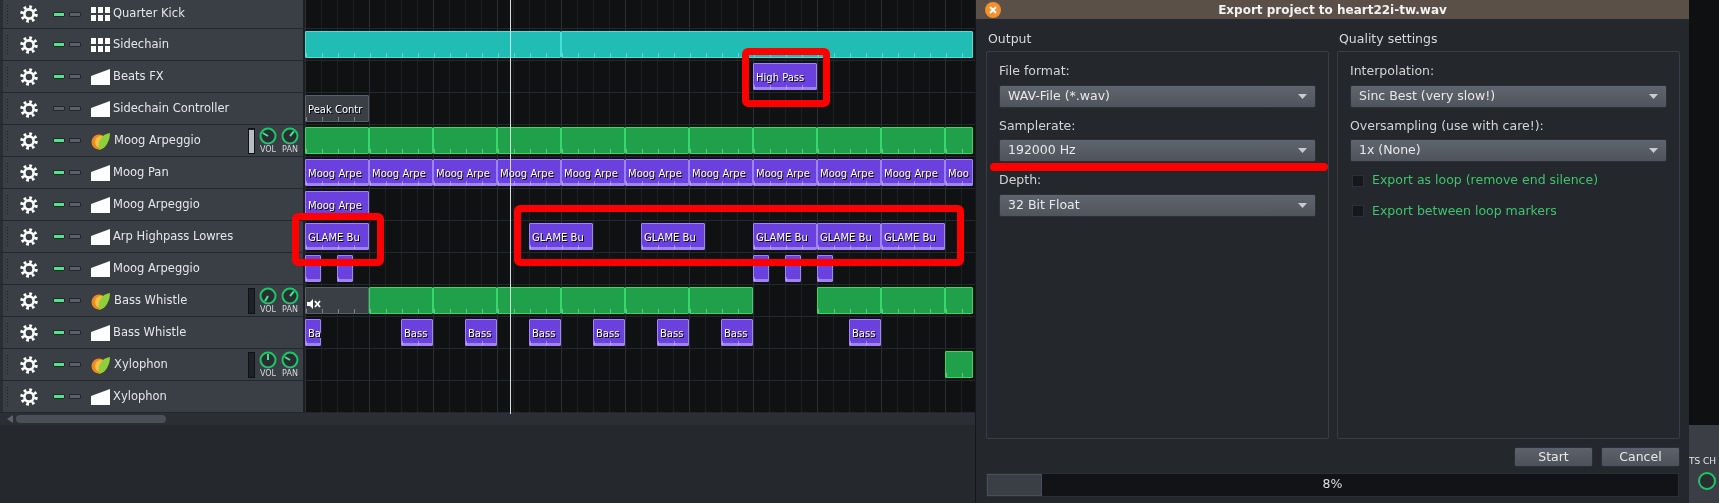  Describe the element at coordinates (313, 332) in the screenshot. I see `clip: Ba` at that location.